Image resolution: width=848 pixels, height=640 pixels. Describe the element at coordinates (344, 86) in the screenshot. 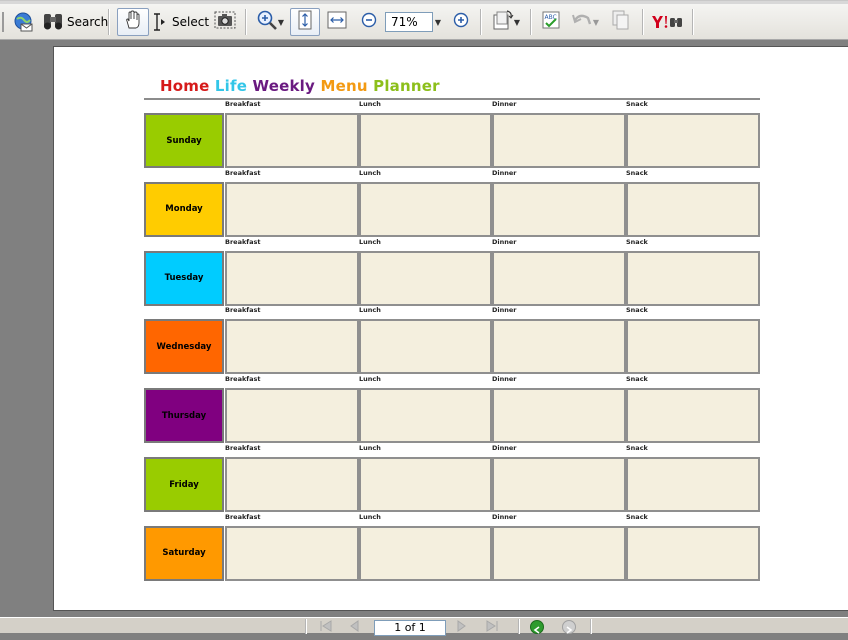

I see `title-word: Menu` at that location.